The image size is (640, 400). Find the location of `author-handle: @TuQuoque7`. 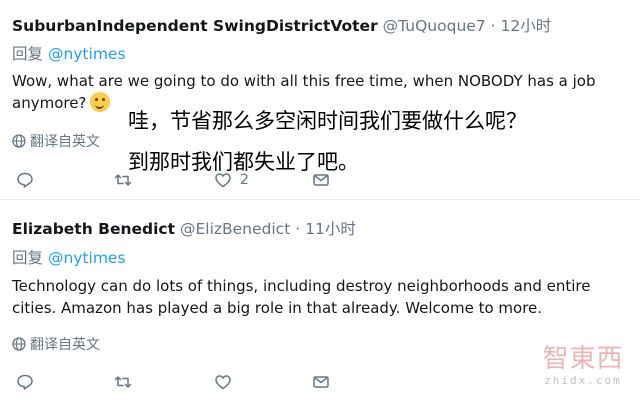

author-handle: @TuQuoque7 is located at coordinates (434, 26).